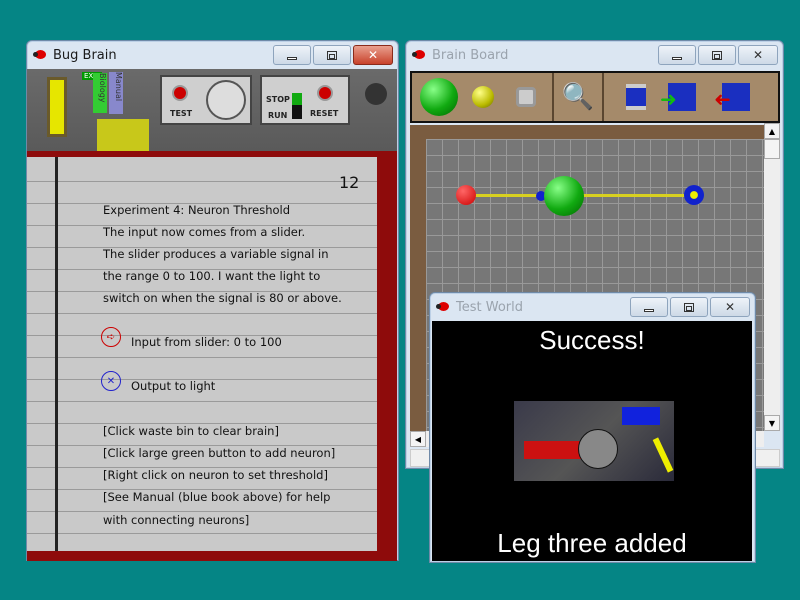  Describe the element at coordinates (116, 93) in the screenshot. I see `manual-book: Manual` at that location.